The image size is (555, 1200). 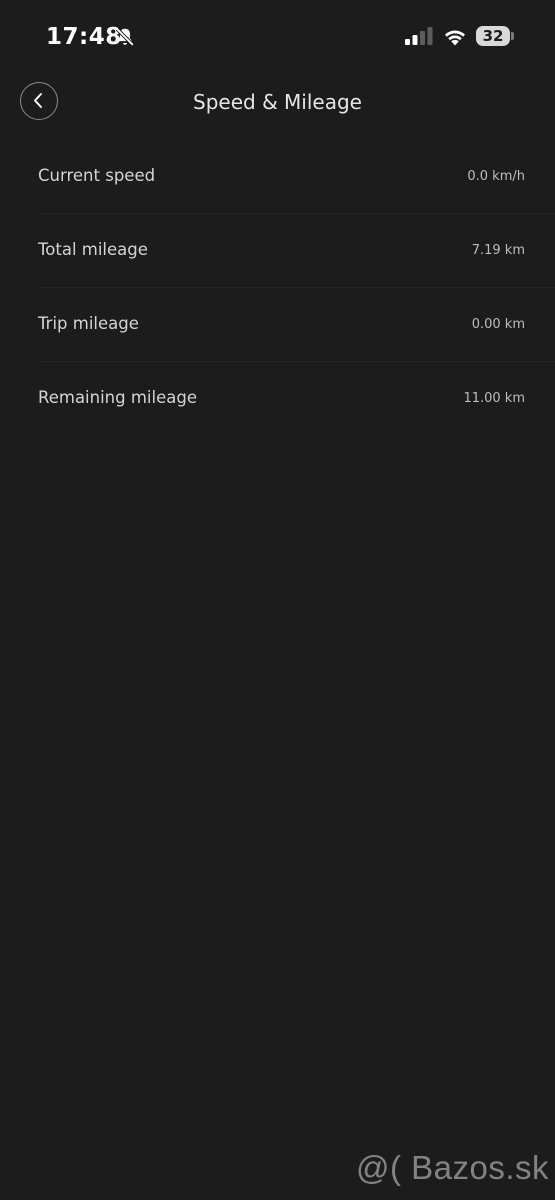 I want to click on list-item-current-speed: Current speed 0.0 km/h, so click(x=296, y=177).